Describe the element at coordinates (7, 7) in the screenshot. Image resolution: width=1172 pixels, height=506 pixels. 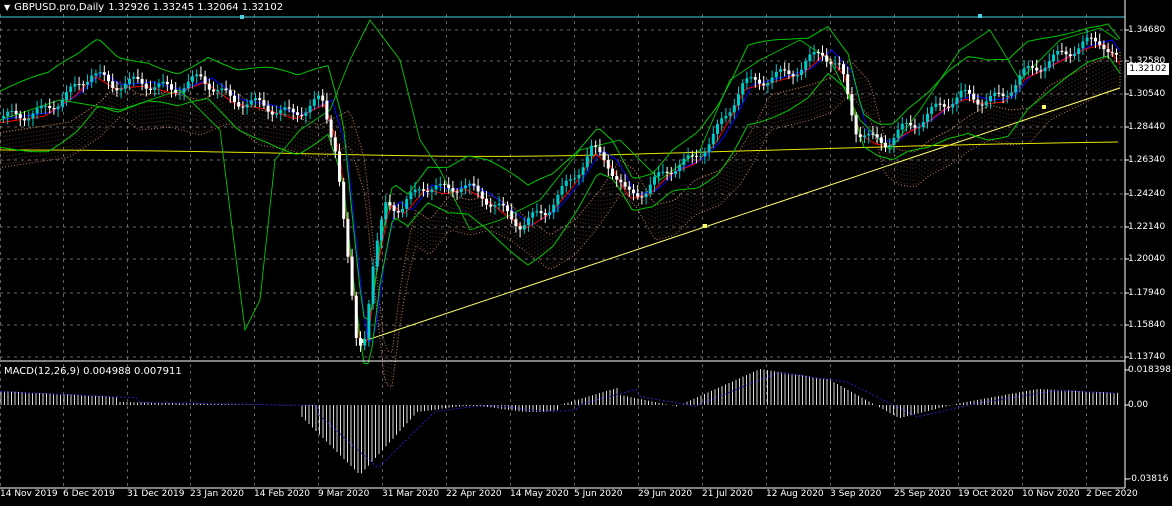
I see `dropdown-triangle-icon: ▼` at that location.